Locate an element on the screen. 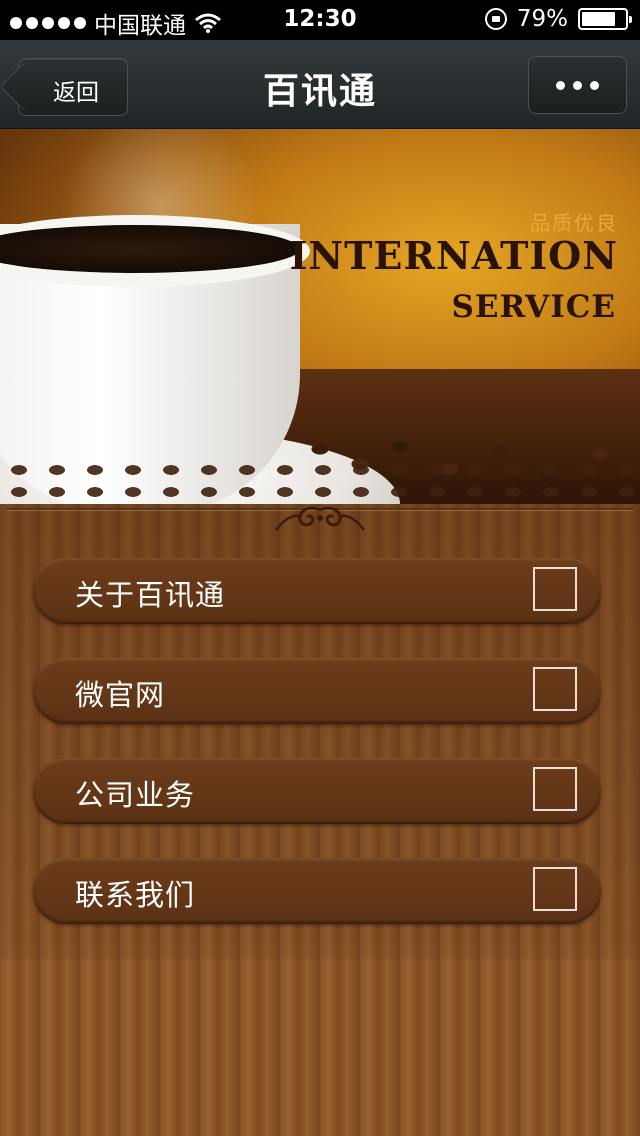 The image size is (640, 1136). banner-headline-line1: INTERNATION is located at coordinates (453, 255).